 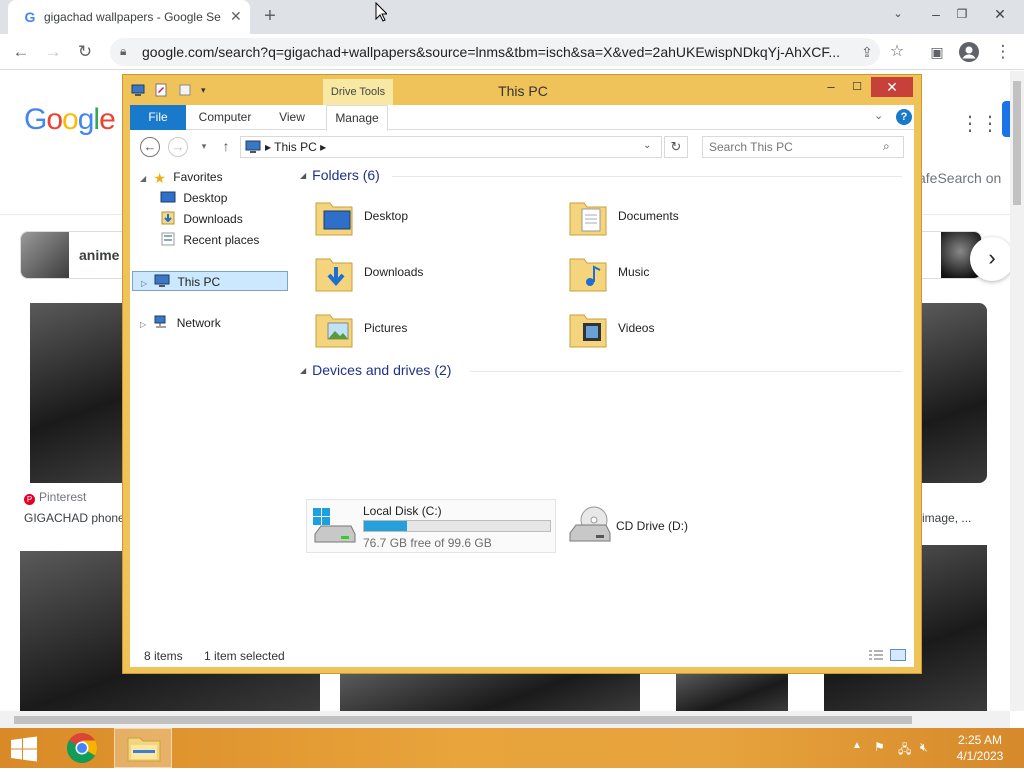 I want to click on tab-computer: Computer, so click(x=225, y=117).